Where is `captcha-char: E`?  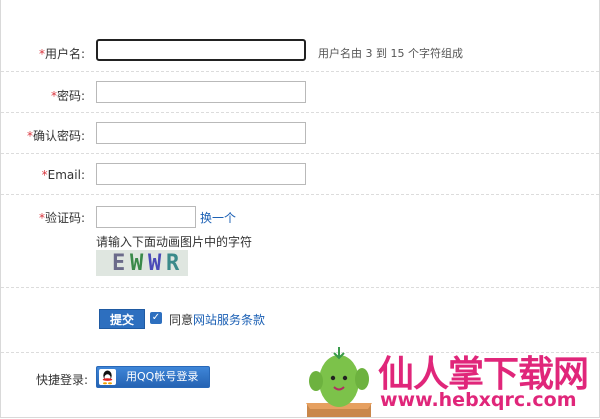
captcha-char: E is located at coordinates (119, 263).